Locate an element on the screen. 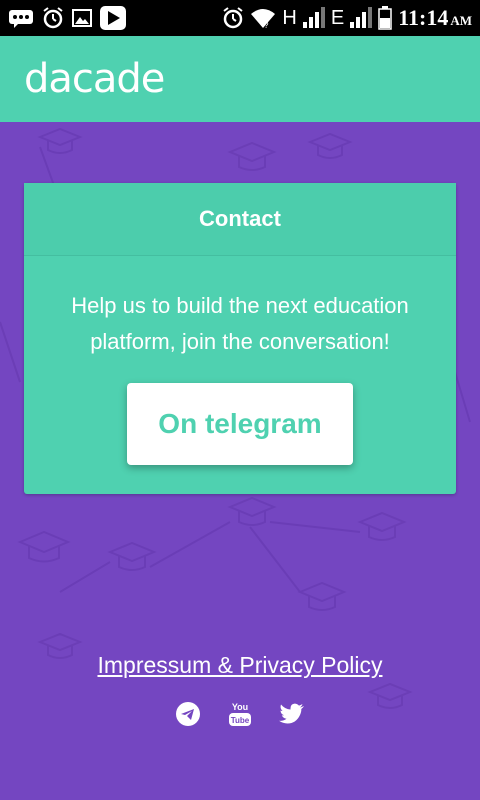 The width and height of the screenshot is (480, 800). wifi-icon: ? is located at coordinates (263, 18).